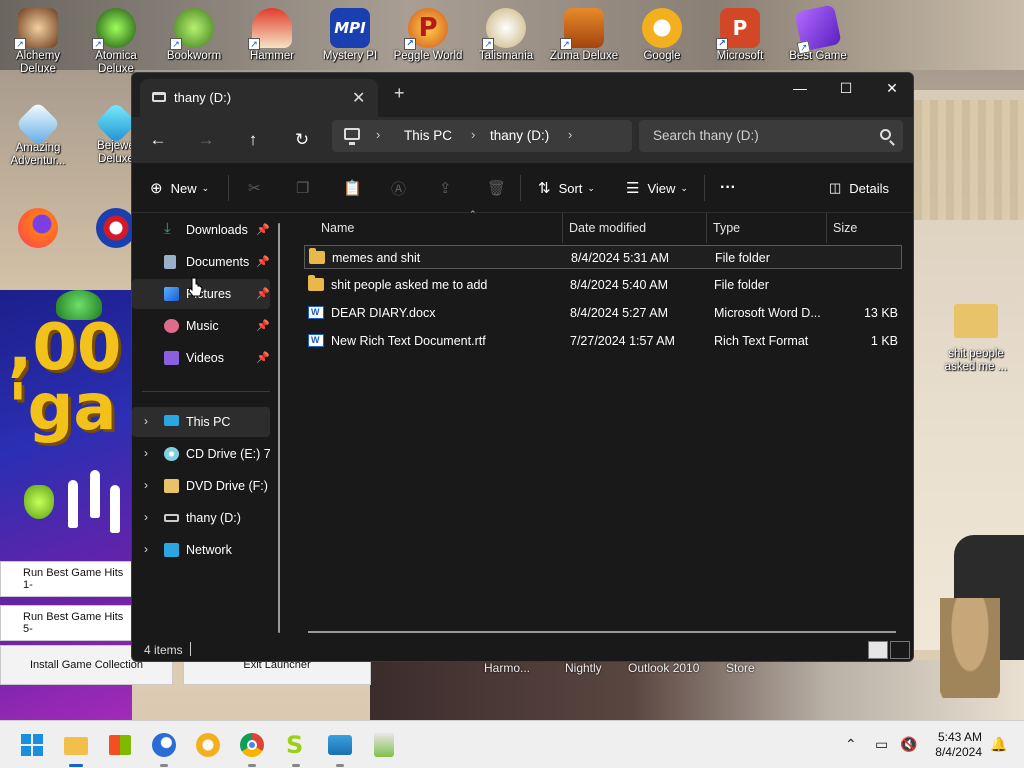 This screenshot has width=1024, height=768. I want to click on desktop-icon-zuma: ↗ Zuma Deluxe, so click(584, 31).